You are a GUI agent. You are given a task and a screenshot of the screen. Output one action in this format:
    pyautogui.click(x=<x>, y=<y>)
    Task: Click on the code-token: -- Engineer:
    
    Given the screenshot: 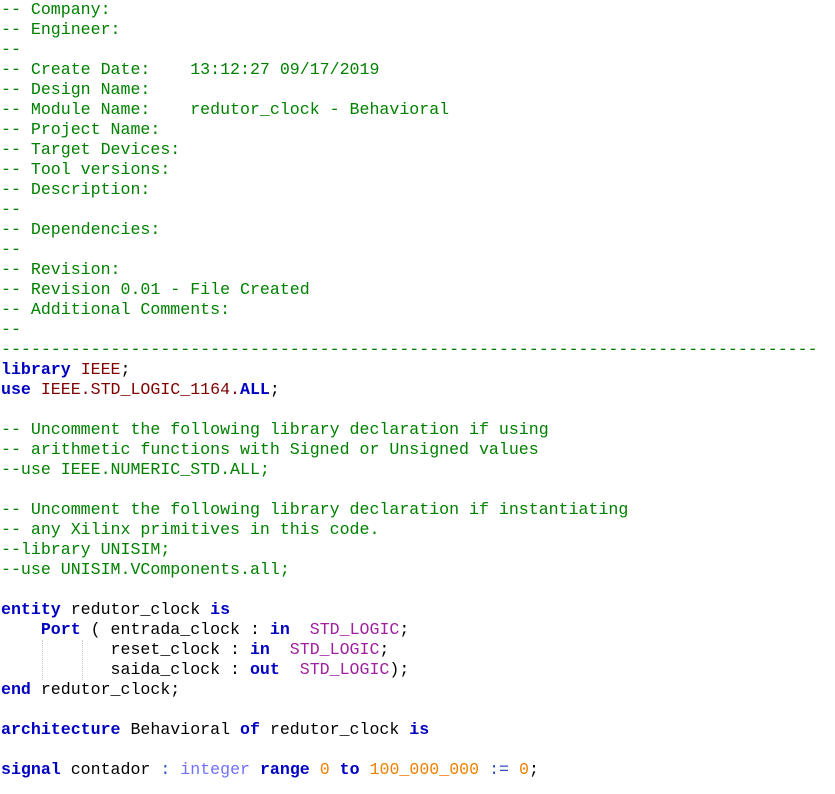 What is the action you would take?
    pyautogui.click(x=61, y=29)
    